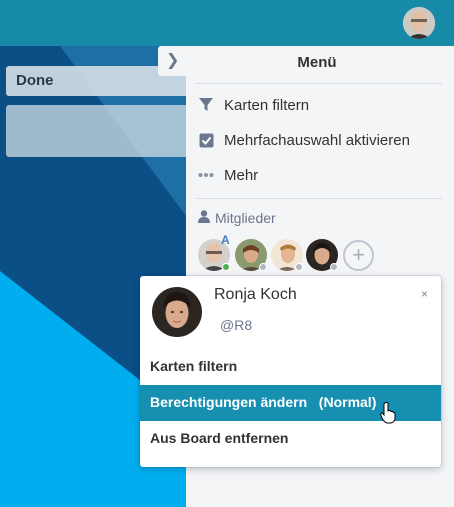 The height and width of the screenshot is (507, 454). Describe the element at coordinates (97, 131) in the screenshot. I see `list-card-placeholder` at that location.